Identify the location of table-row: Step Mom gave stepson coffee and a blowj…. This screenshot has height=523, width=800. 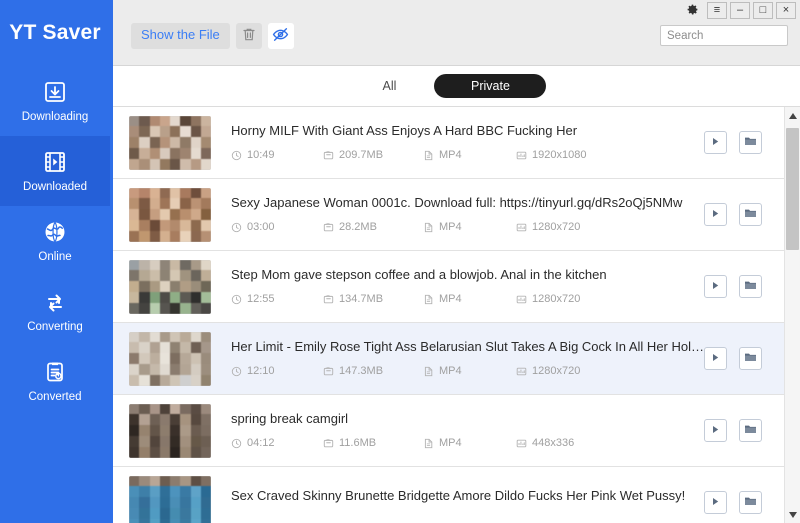
(448, 287).